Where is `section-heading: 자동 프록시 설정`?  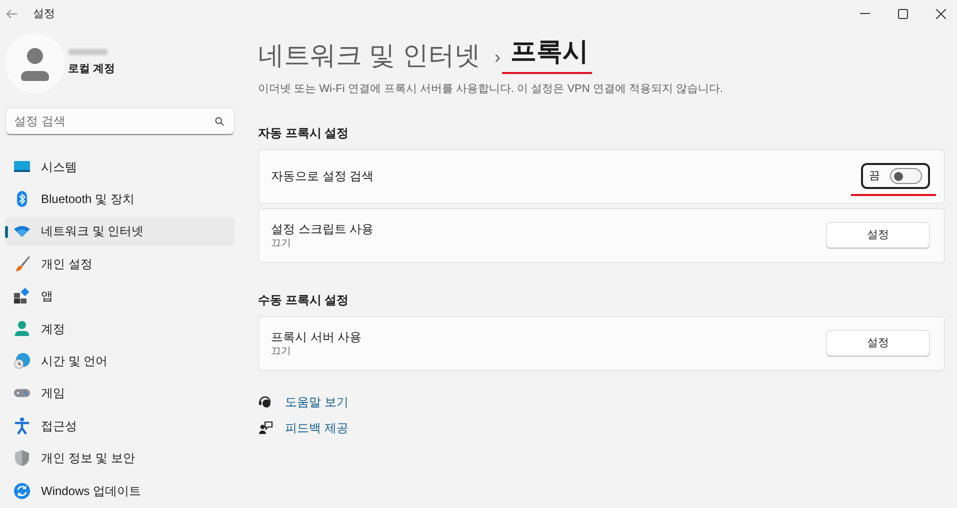 section-heading: 자동 프록시 설정 is located at coordinates (304, 133).